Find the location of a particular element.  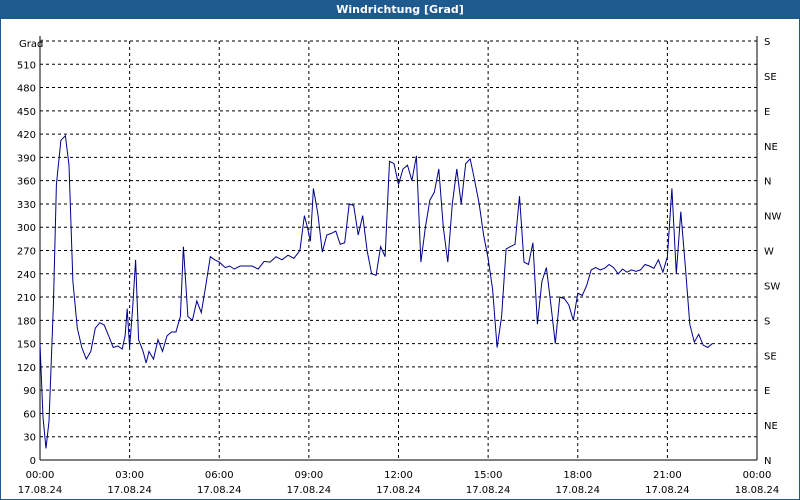

y-tick-label: 480 is located at coordinates (26, 89).